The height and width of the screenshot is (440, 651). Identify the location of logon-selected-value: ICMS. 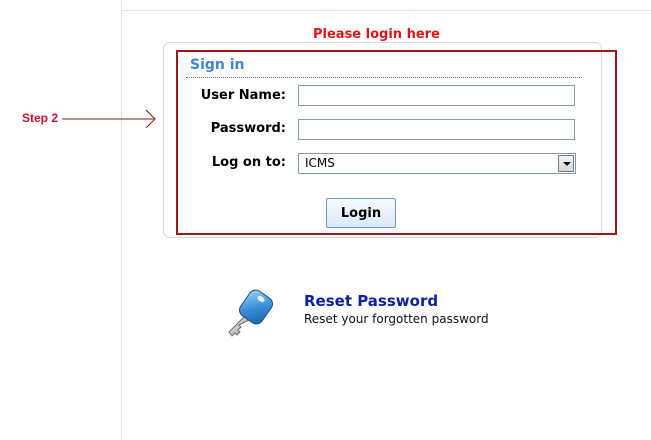
(320, 163).